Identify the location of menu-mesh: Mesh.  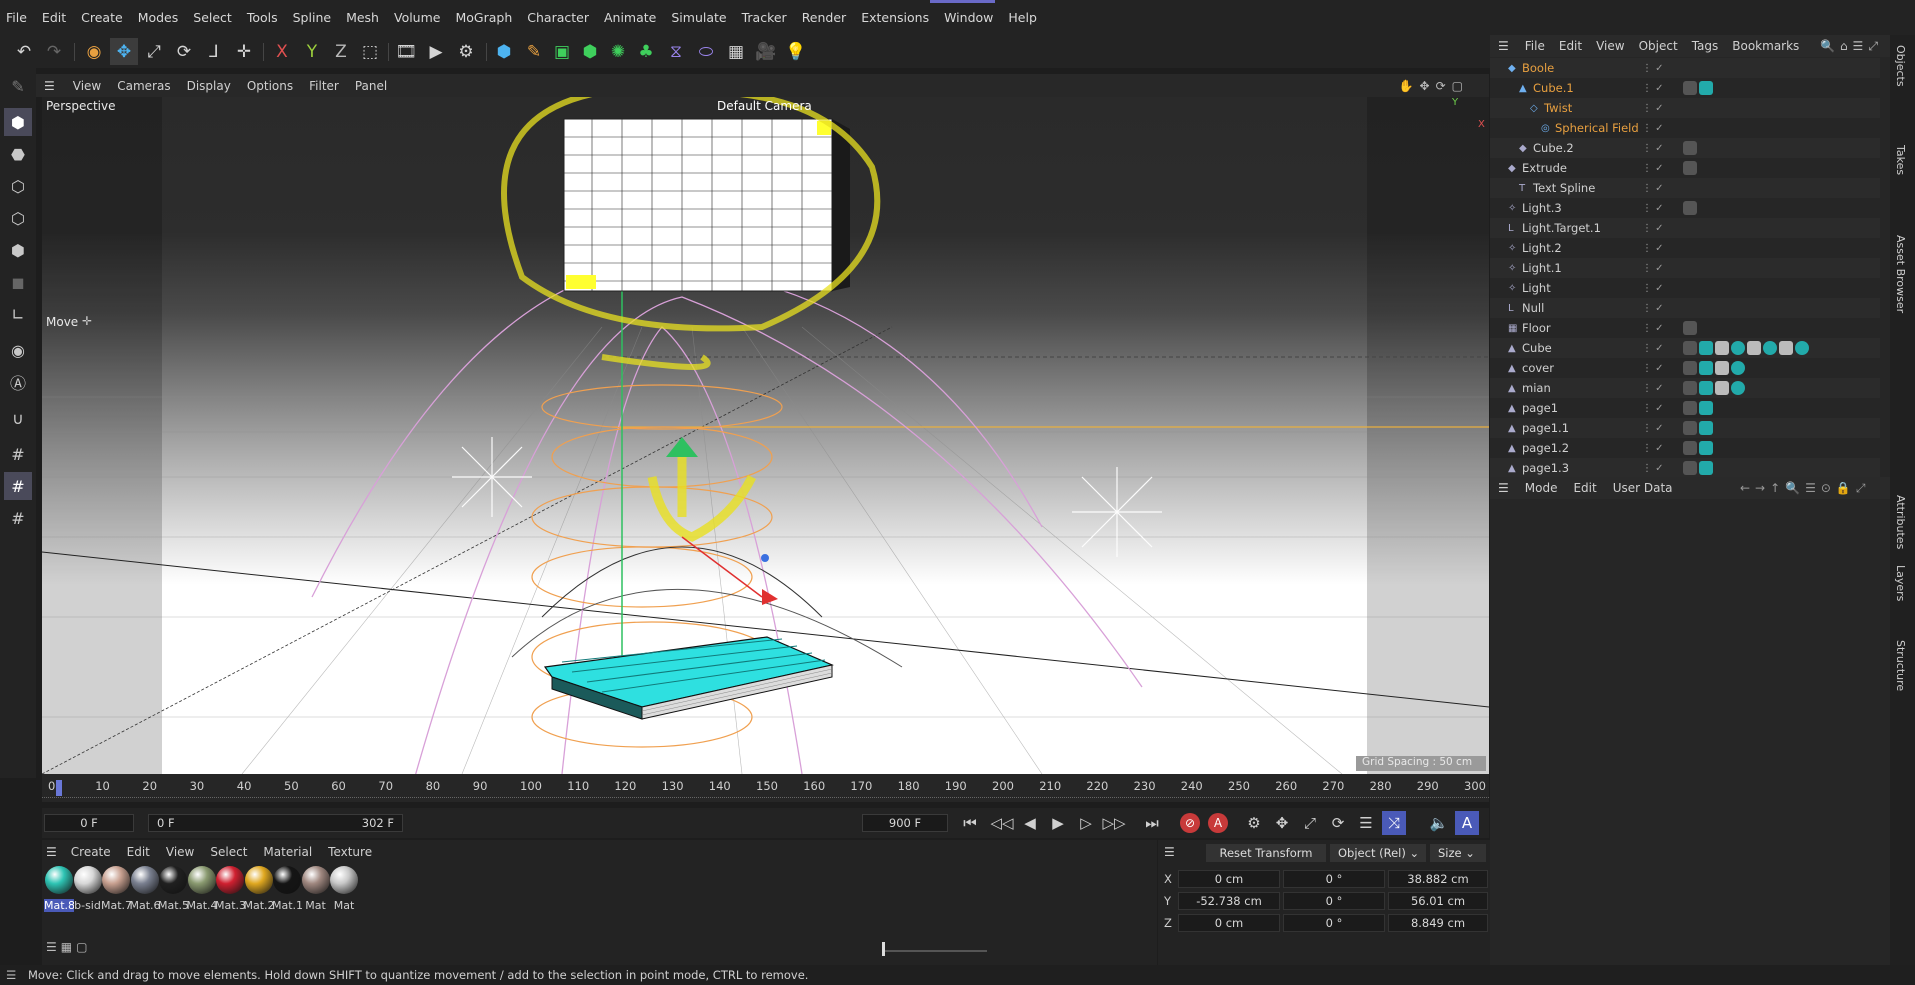
(362, 17).